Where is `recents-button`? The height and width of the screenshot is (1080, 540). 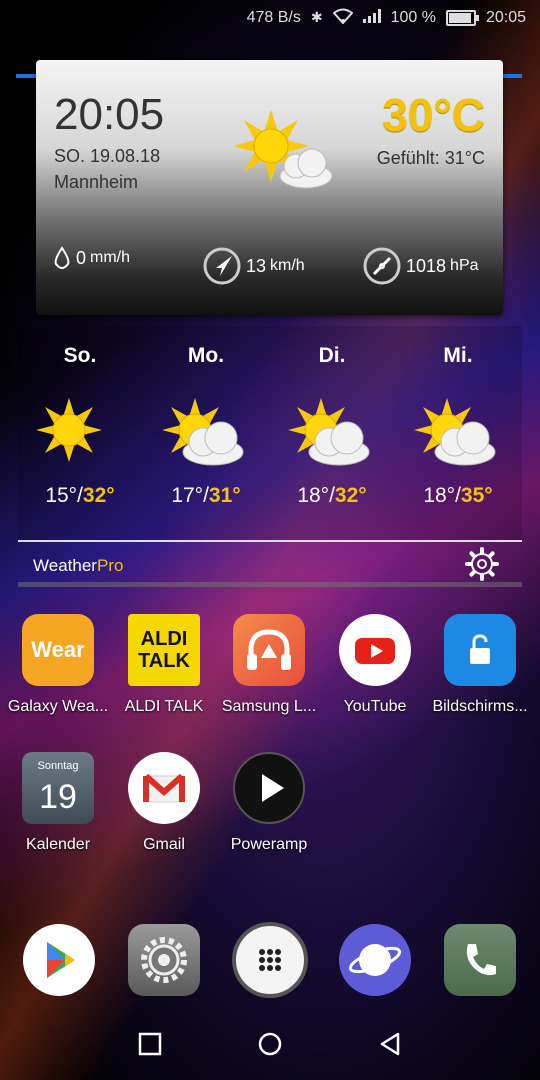 recents-button is located at coordinates (150, 1044).